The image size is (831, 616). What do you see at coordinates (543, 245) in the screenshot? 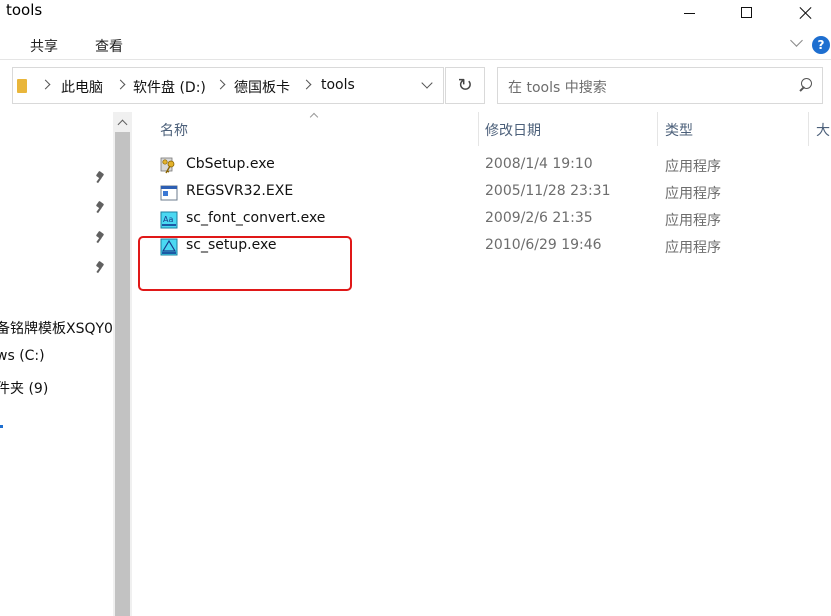
I see `file-date: 2010/6/29 19:46` at bounding box center [543, 245].